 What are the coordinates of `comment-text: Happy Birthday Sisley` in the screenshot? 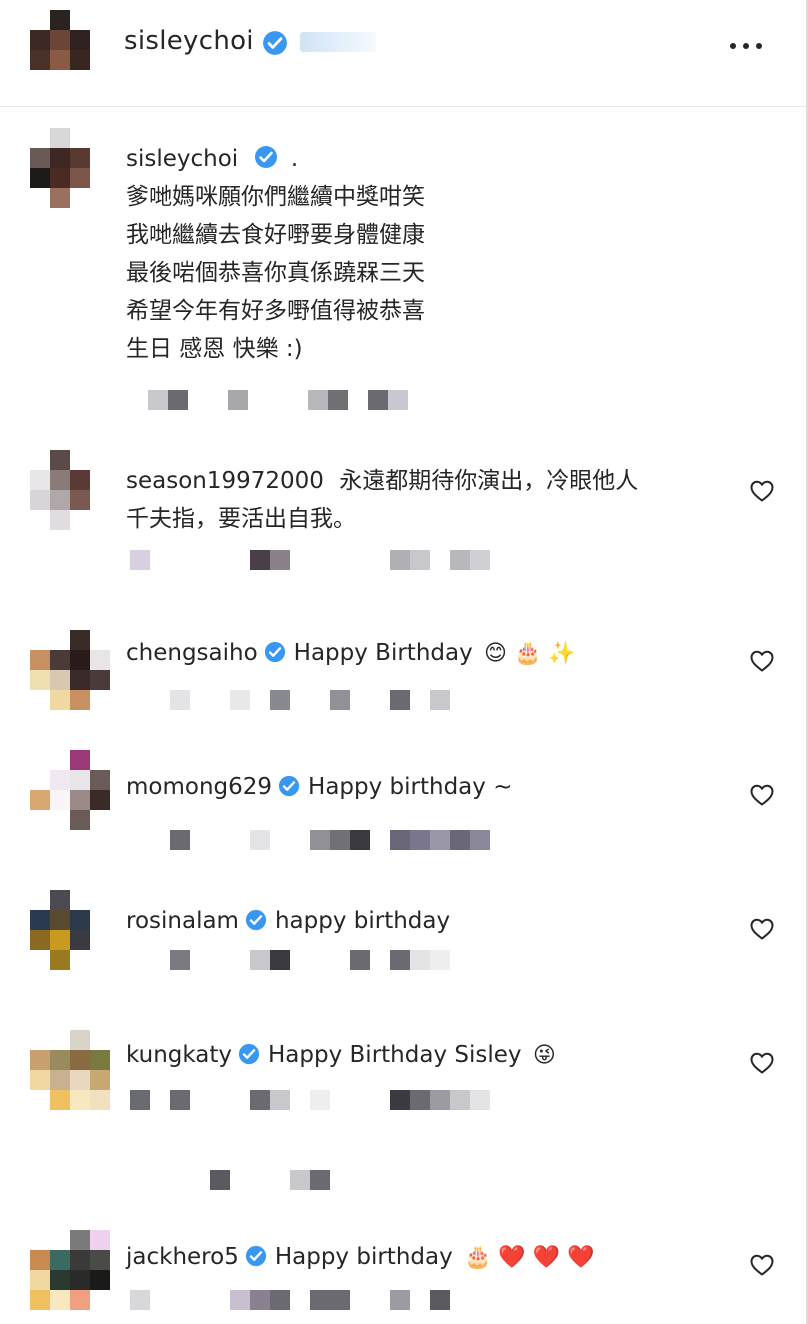 It's located at (395, 1055).